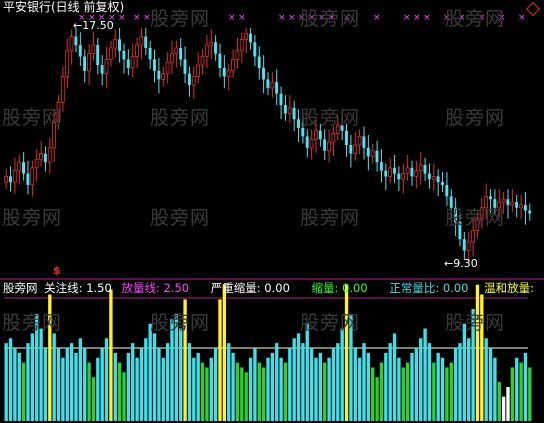 Image resolution: width=544 pixels, height=423 pixels. What do you see at coordinates (429, 288) in the screenshot?
I see `legend-normal: 正常量比: 0.00` at bounding box center [429, 288].